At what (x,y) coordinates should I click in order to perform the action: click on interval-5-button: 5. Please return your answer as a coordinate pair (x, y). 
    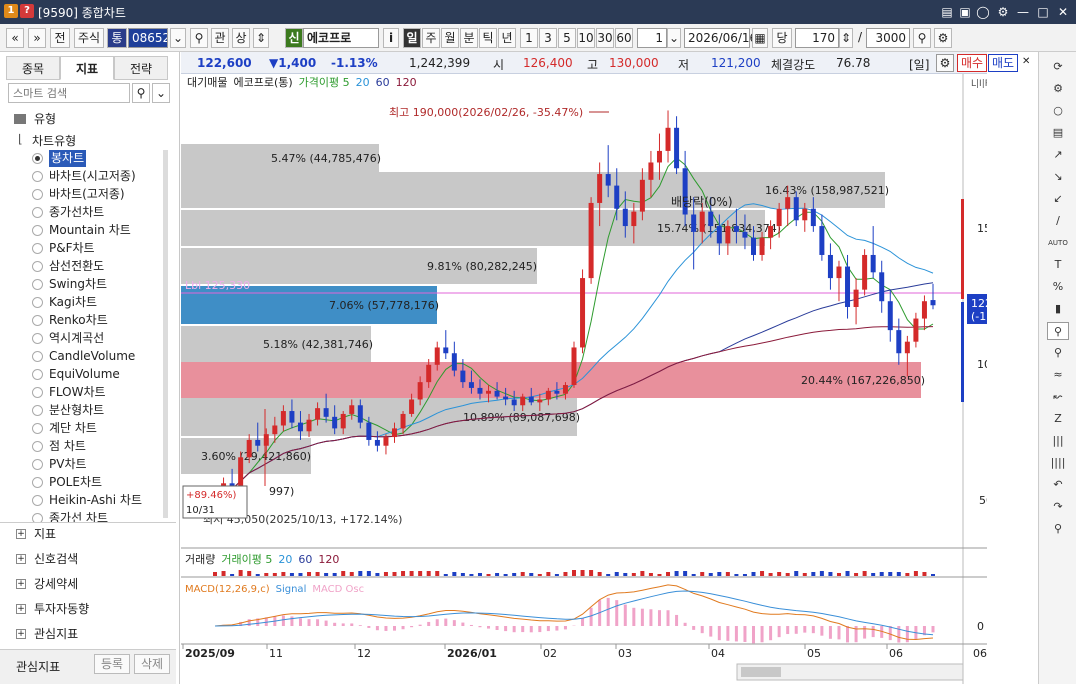
    Looking at the image, I should click on (567, 38).